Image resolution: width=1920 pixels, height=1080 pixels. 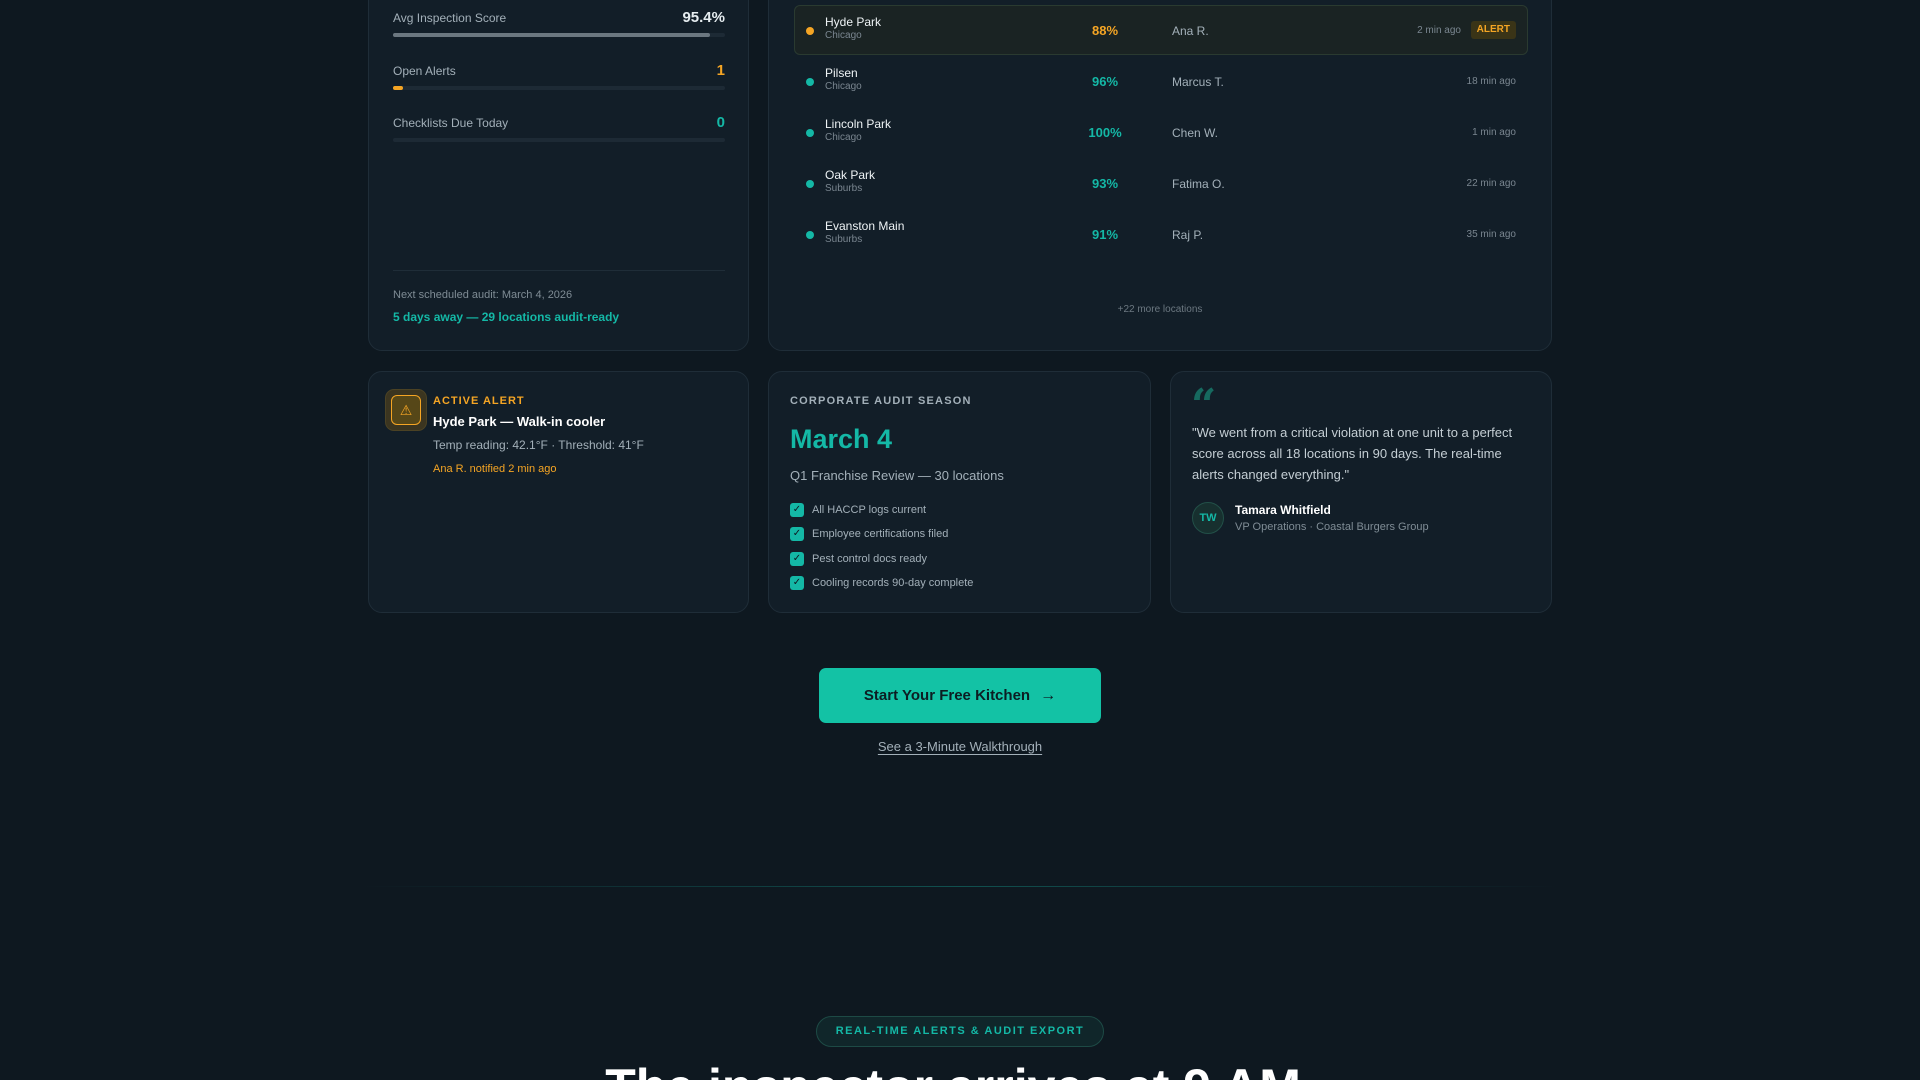 I want to click on location-time: 1 min ago, so click(x=1494, y=132).